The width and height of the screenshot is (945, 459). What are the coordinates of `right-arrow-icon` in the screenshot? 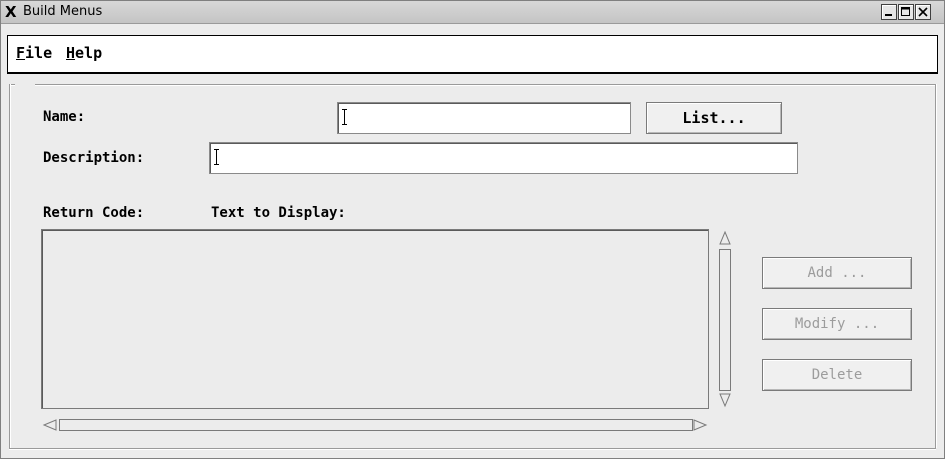 It's located at (700, 425).